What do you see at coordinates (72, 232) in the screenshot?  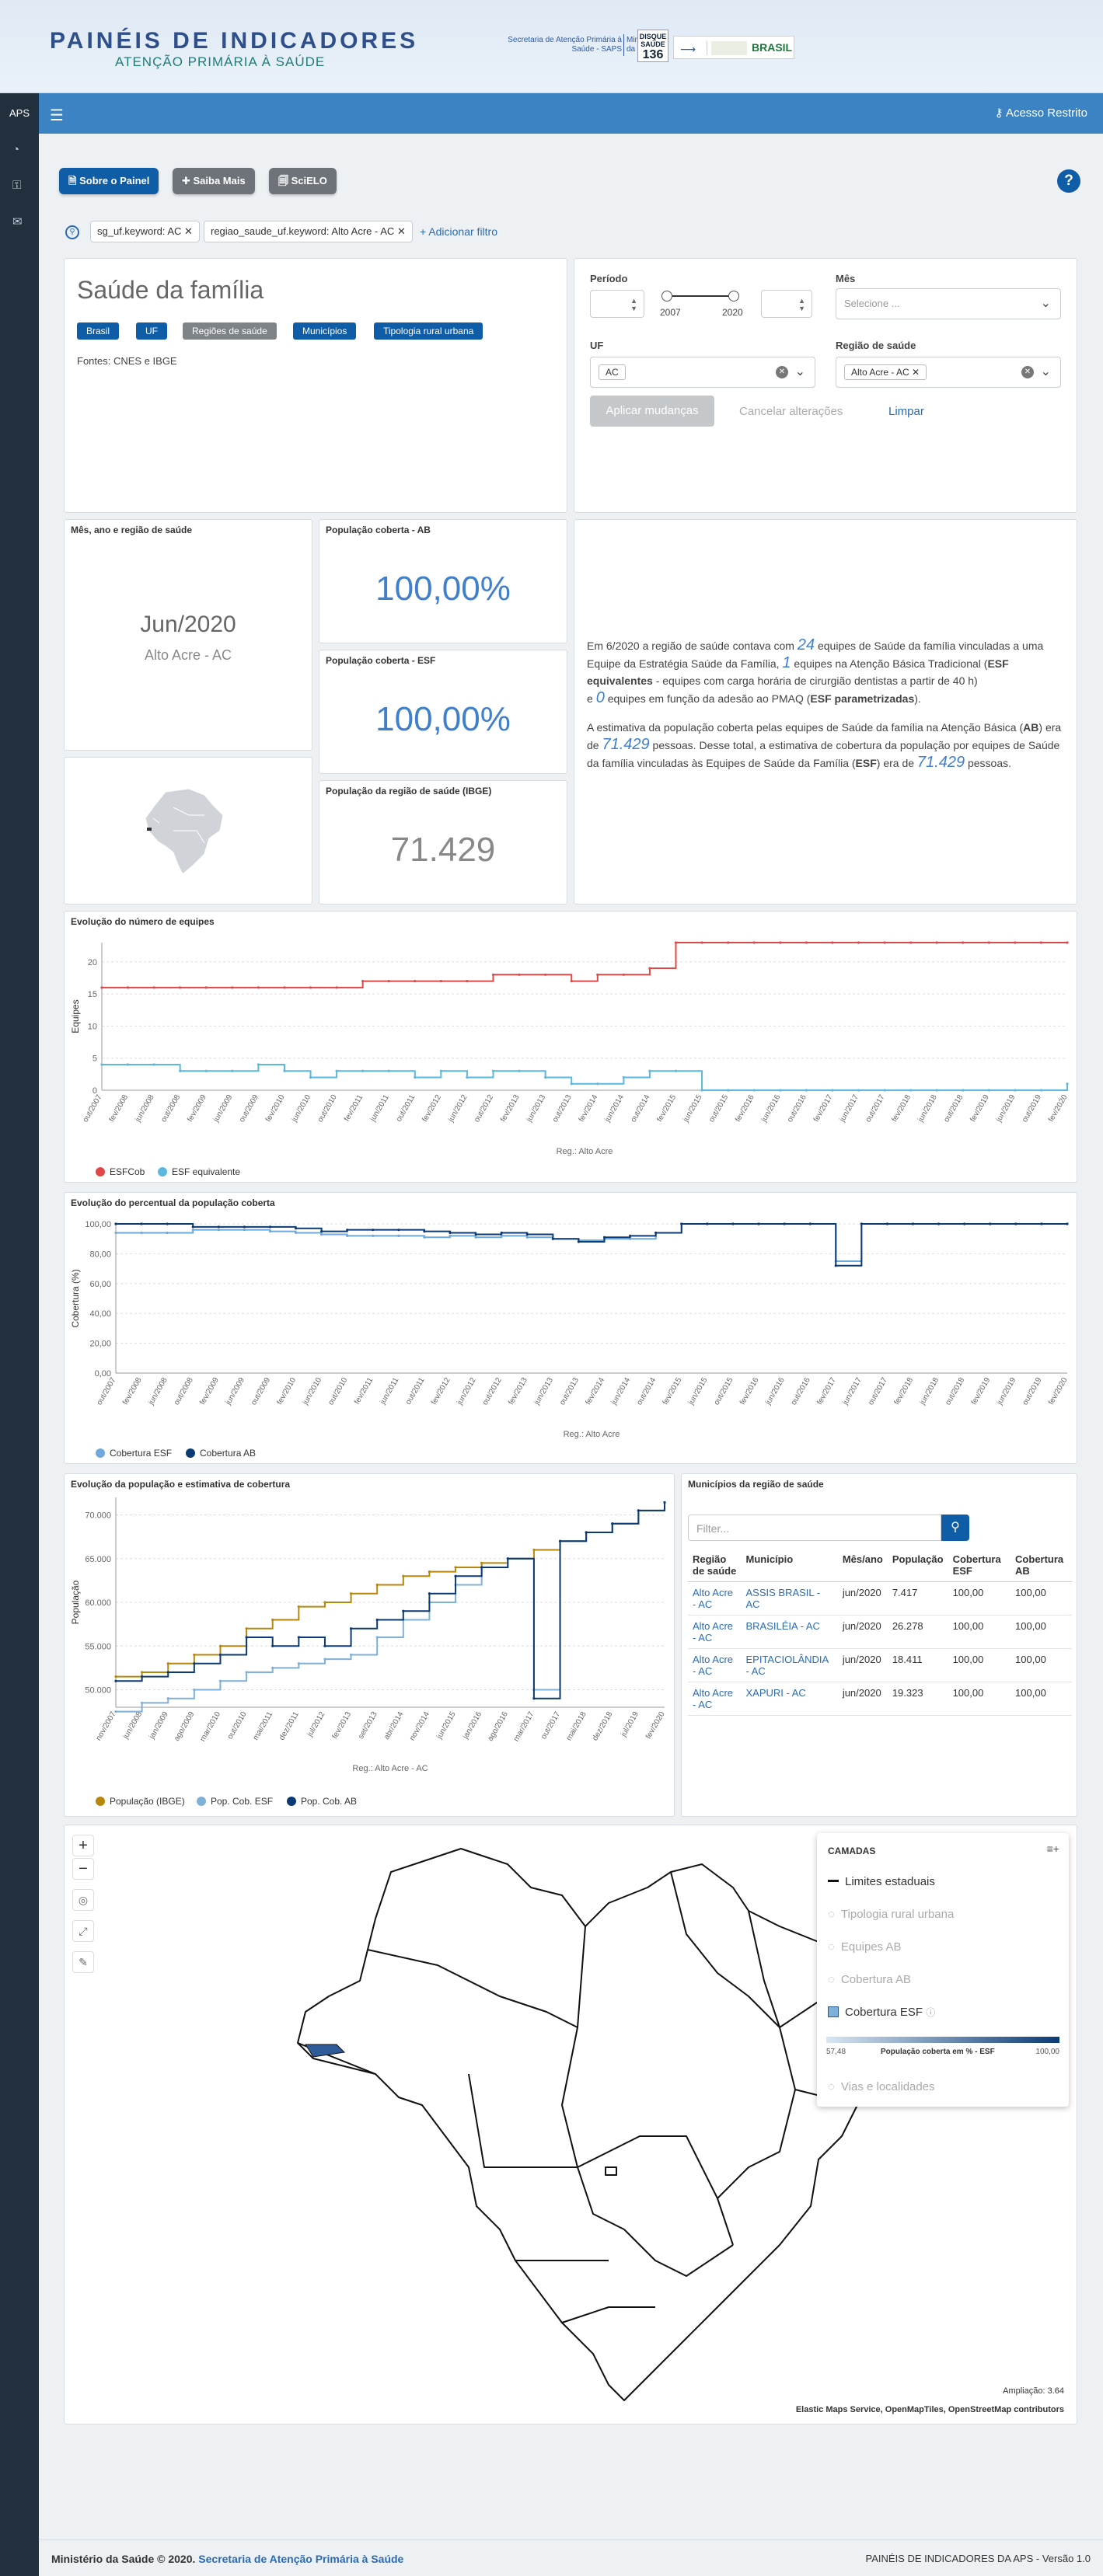 I see `filter-options-icon: ⚲` at bounding box center [72, 232].